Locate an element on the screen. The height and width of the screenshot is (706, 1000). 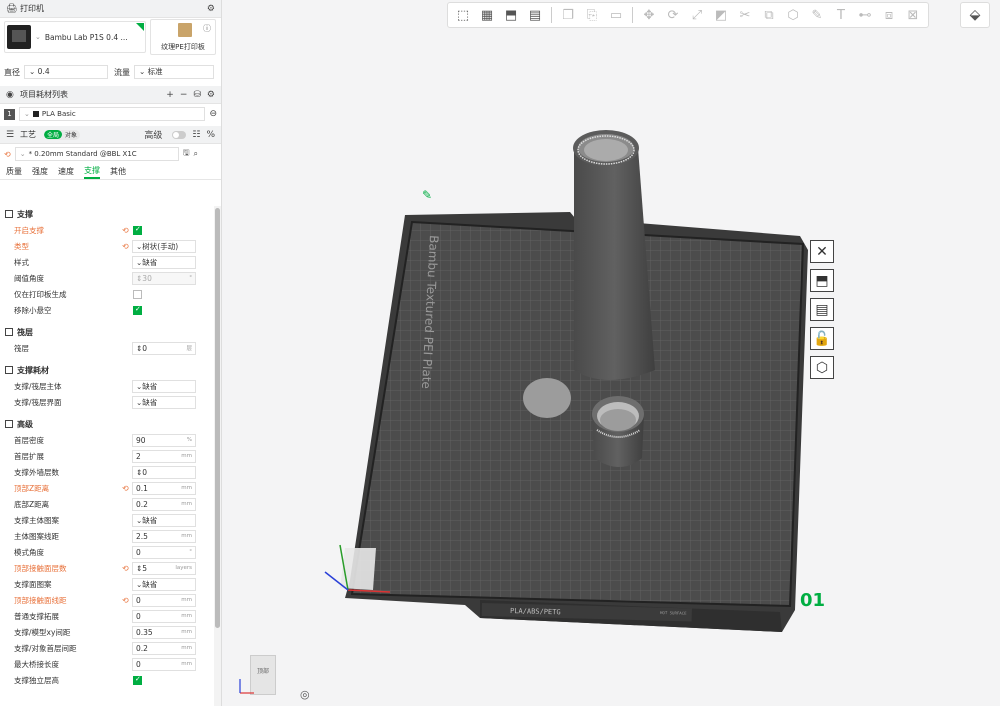
auto-orient-icon: ⬒ is located at coordinates (511, 15).